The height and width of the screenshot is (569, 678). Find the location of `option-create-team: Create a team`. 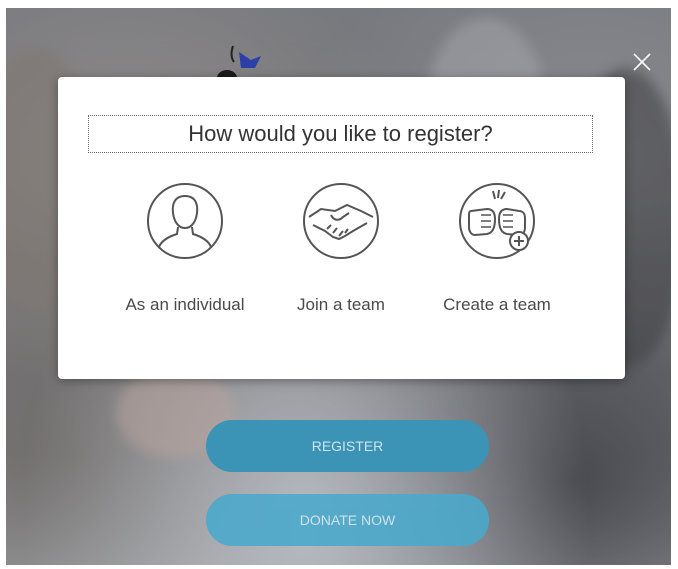

option-create-team: Create a team is located at coordinates (497, 256).